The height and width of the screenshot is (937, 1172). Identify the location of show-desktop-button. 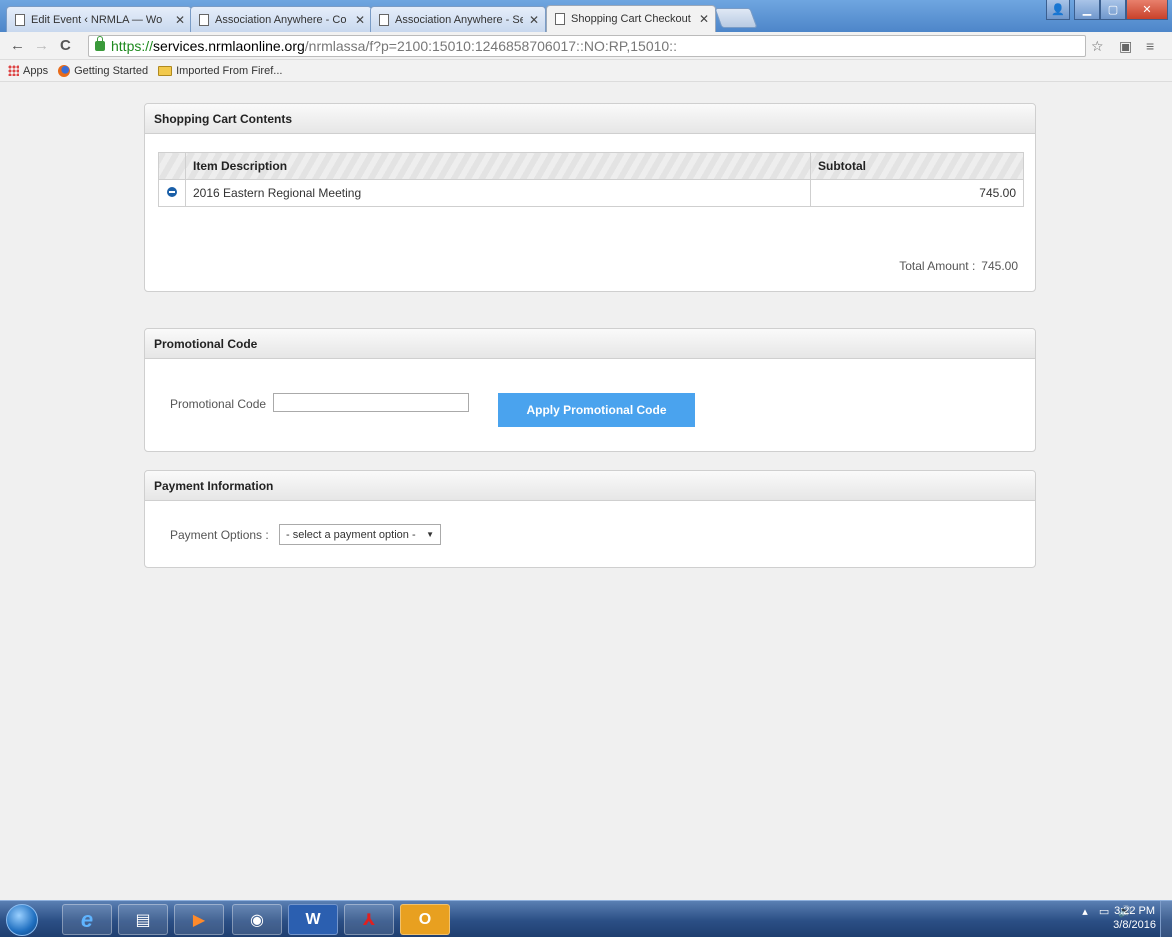
(1166, 919).